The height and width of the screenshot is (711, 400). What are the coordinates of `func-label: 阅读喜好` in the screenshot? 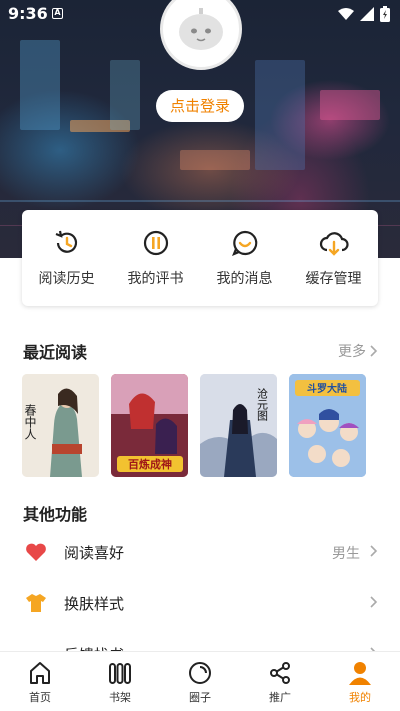 It's located at (94, 553).